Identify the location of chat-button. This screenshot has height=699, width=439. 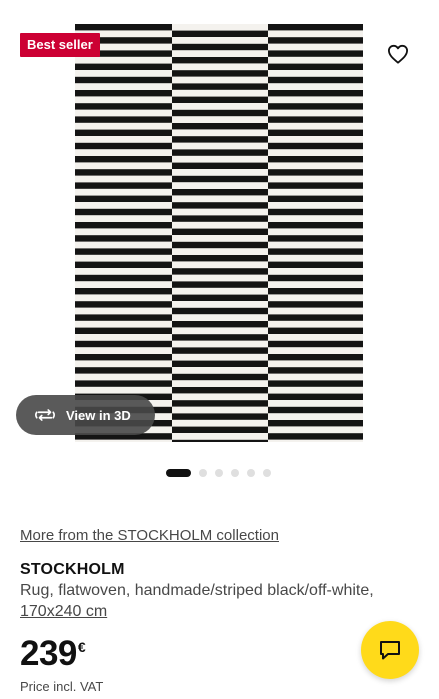
(390, 650).